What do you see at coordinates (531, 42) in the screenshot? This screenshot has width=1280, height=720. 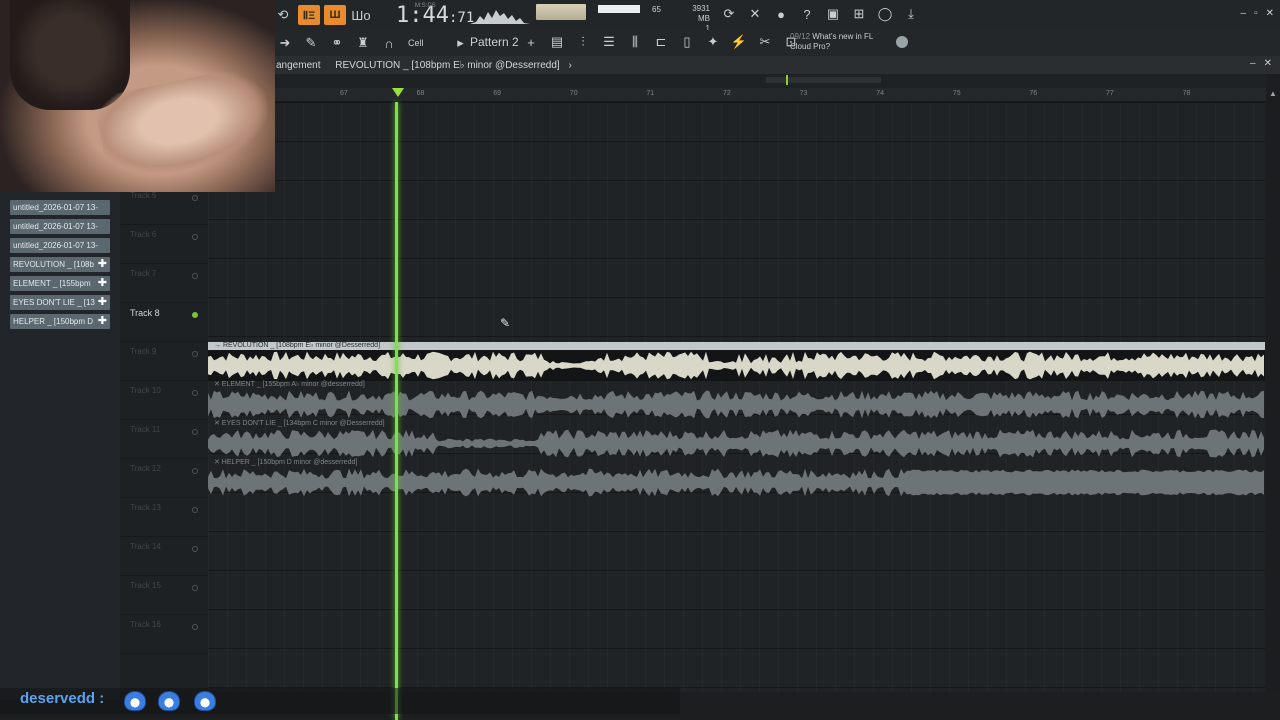 I see `add-pattern-icon: +` at bounding box center [531, 42].